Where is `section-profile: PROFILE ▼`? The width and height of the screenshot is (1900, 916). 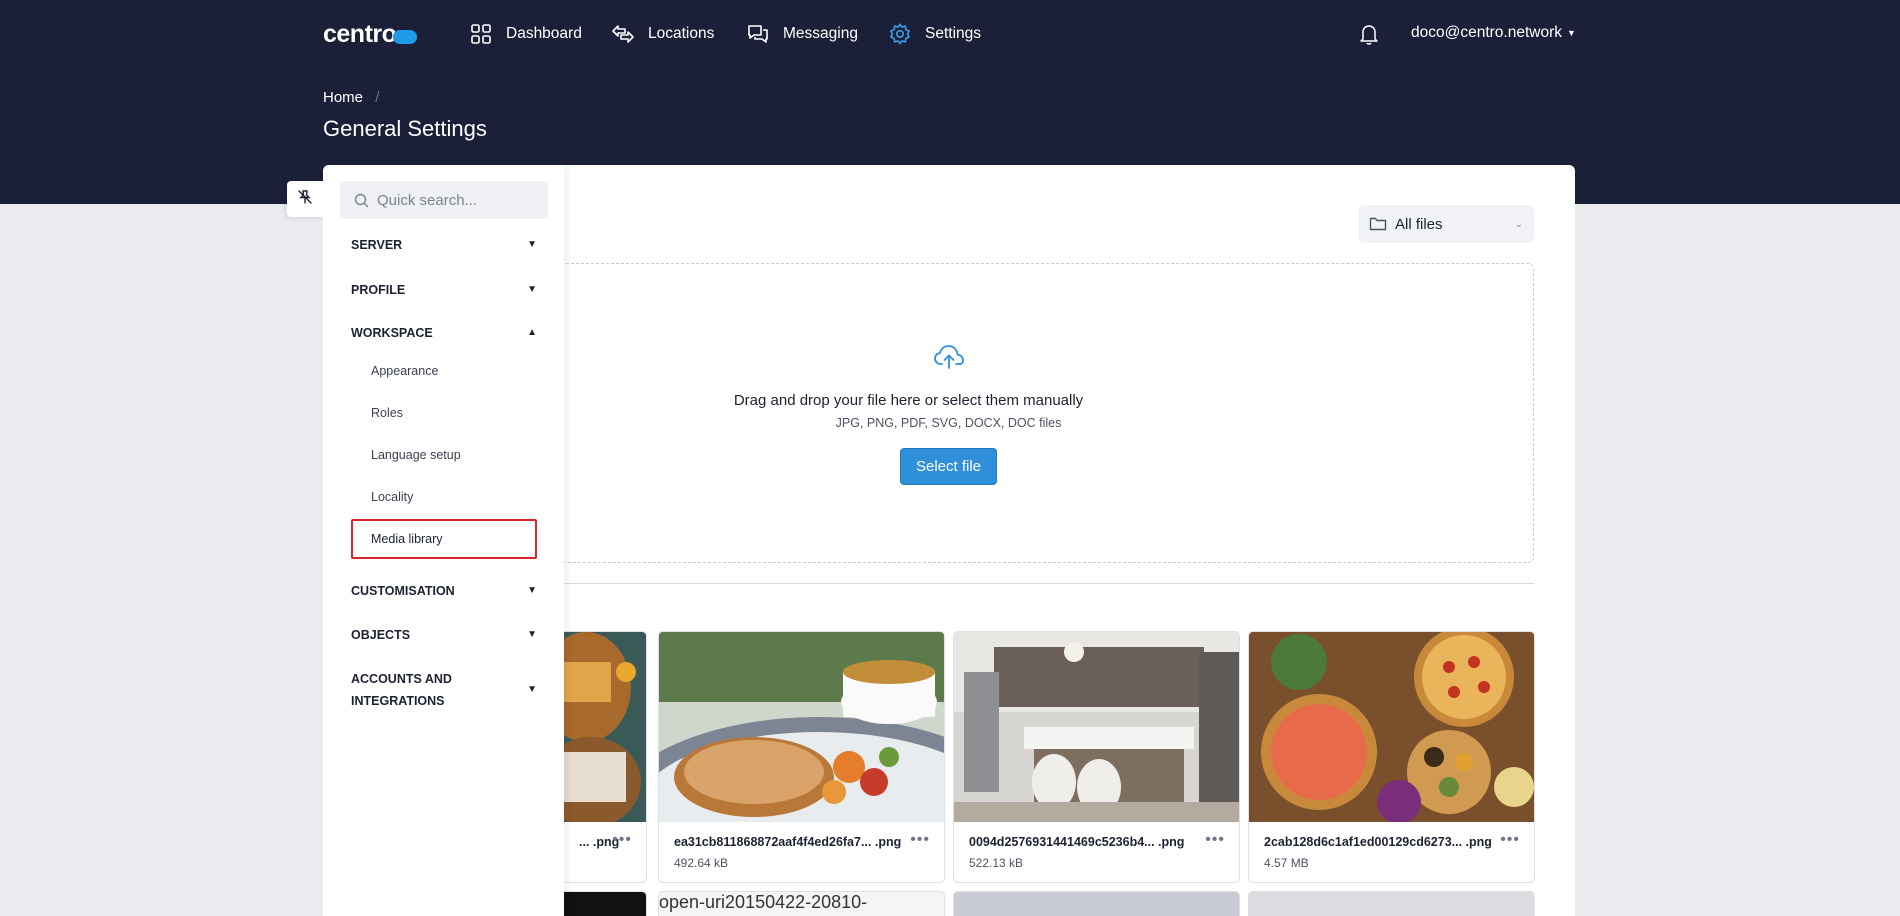 section-profile: PROFILE ▼ is located at coordinates (444, 290).